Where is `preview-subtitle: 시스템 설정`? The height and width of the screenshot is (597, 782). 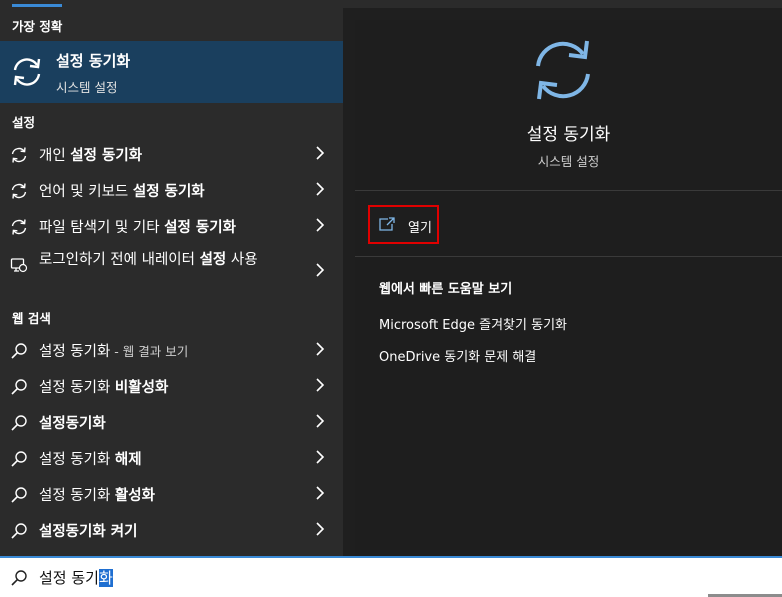
preview-subtitle: 시스템 설정 is located at coordinates (568, 161).